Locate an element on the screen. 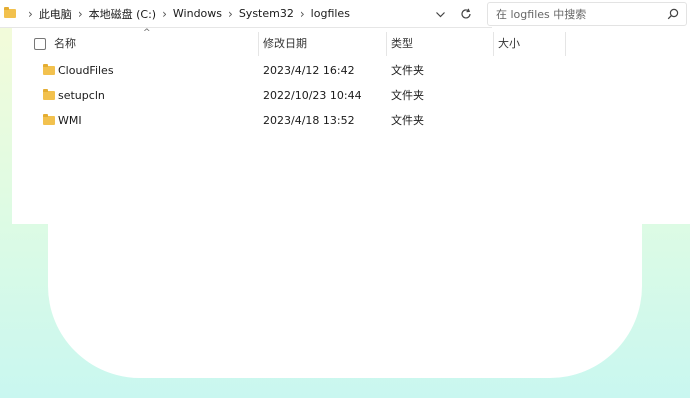 The image size is (690, 398). file-modified-date: 2023/4/18 13:52 is located at coordinates (309, 120).